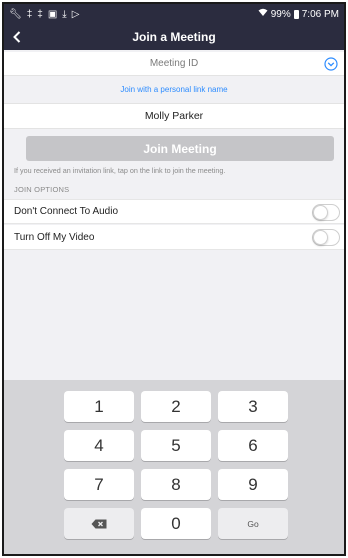  I want to click on name-input: Molly Parker, so click(174, 116).